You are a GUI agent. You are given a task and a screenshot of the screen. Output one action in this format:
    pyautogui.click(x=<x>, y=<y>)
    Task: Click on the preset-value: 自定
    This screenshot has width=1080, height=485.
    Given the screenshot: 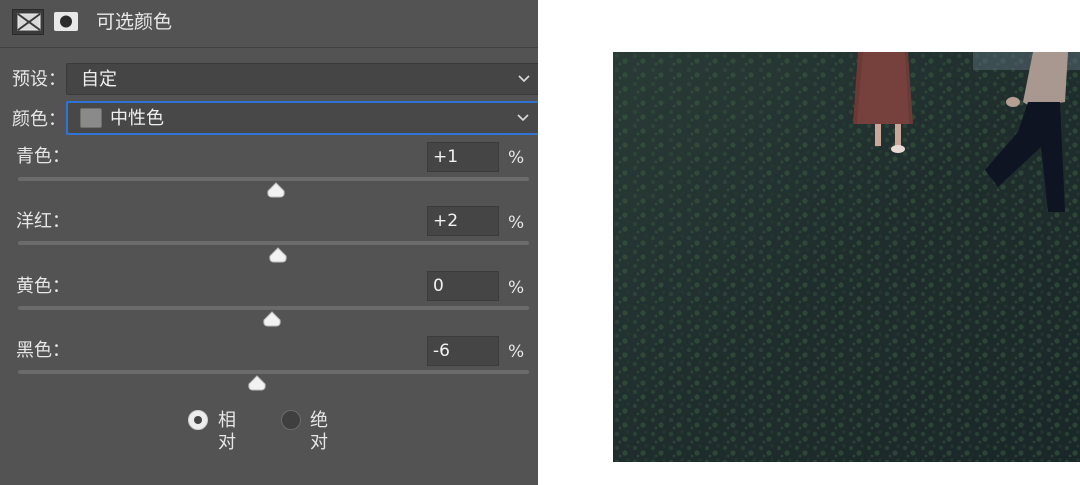 What is the action you would take?
    pyautogui.click(x=99, y=79)
    